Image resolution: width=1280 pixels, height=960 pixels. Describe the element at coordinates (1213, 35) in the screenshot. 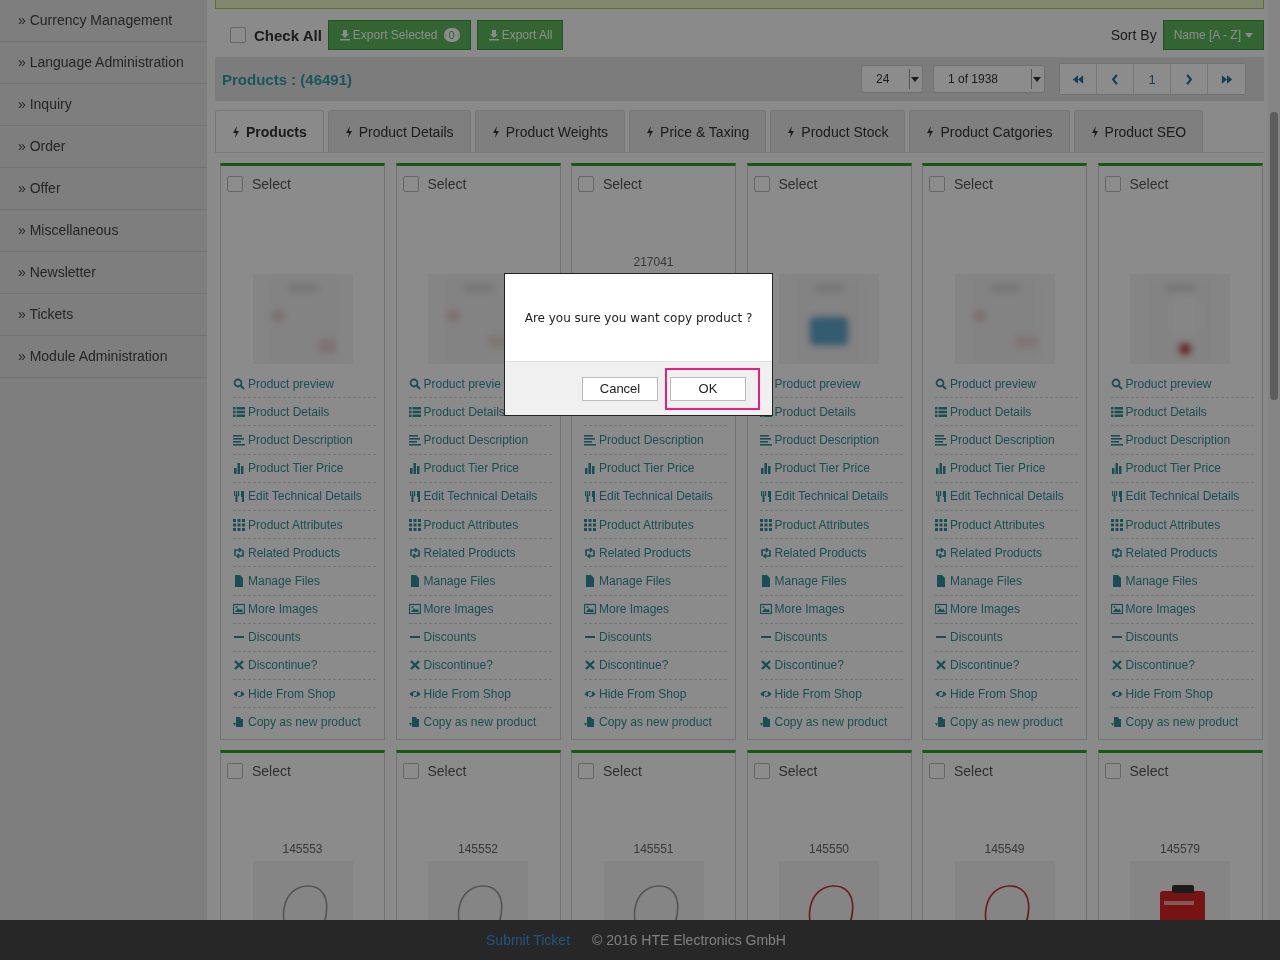

I see `sort-dropdown: Name [A - Z]` at that location.